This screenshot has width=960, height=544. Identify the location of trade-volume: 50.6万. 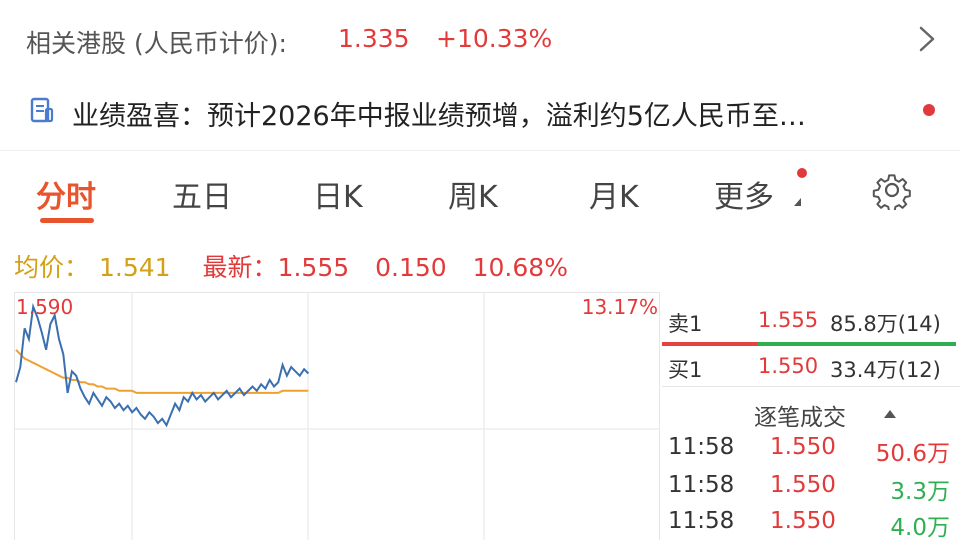
(912, 454).